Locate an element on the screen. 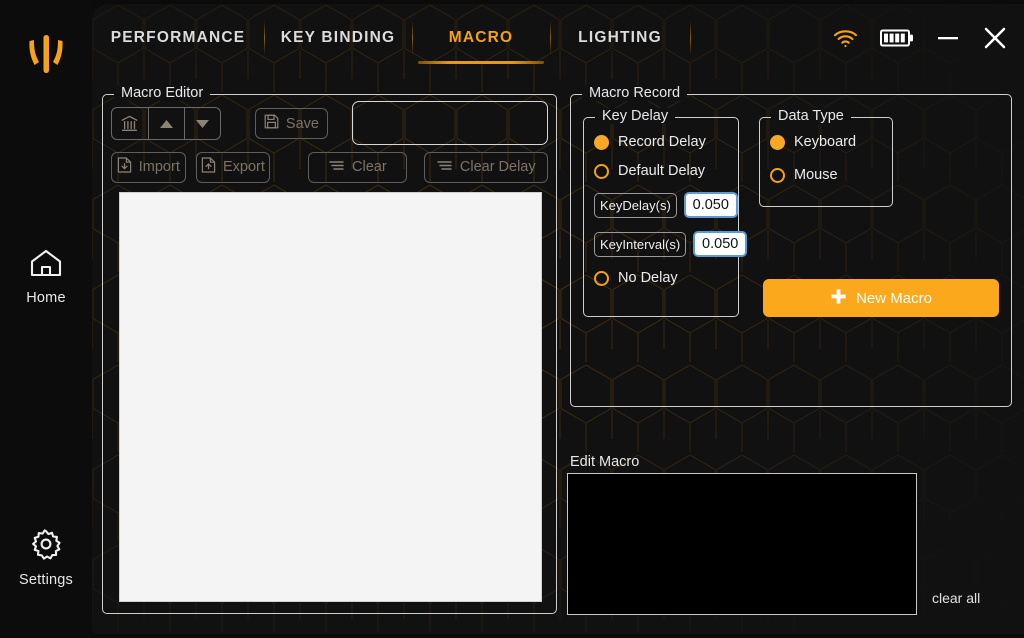  delete-icon is located at coordinates (130, 123).